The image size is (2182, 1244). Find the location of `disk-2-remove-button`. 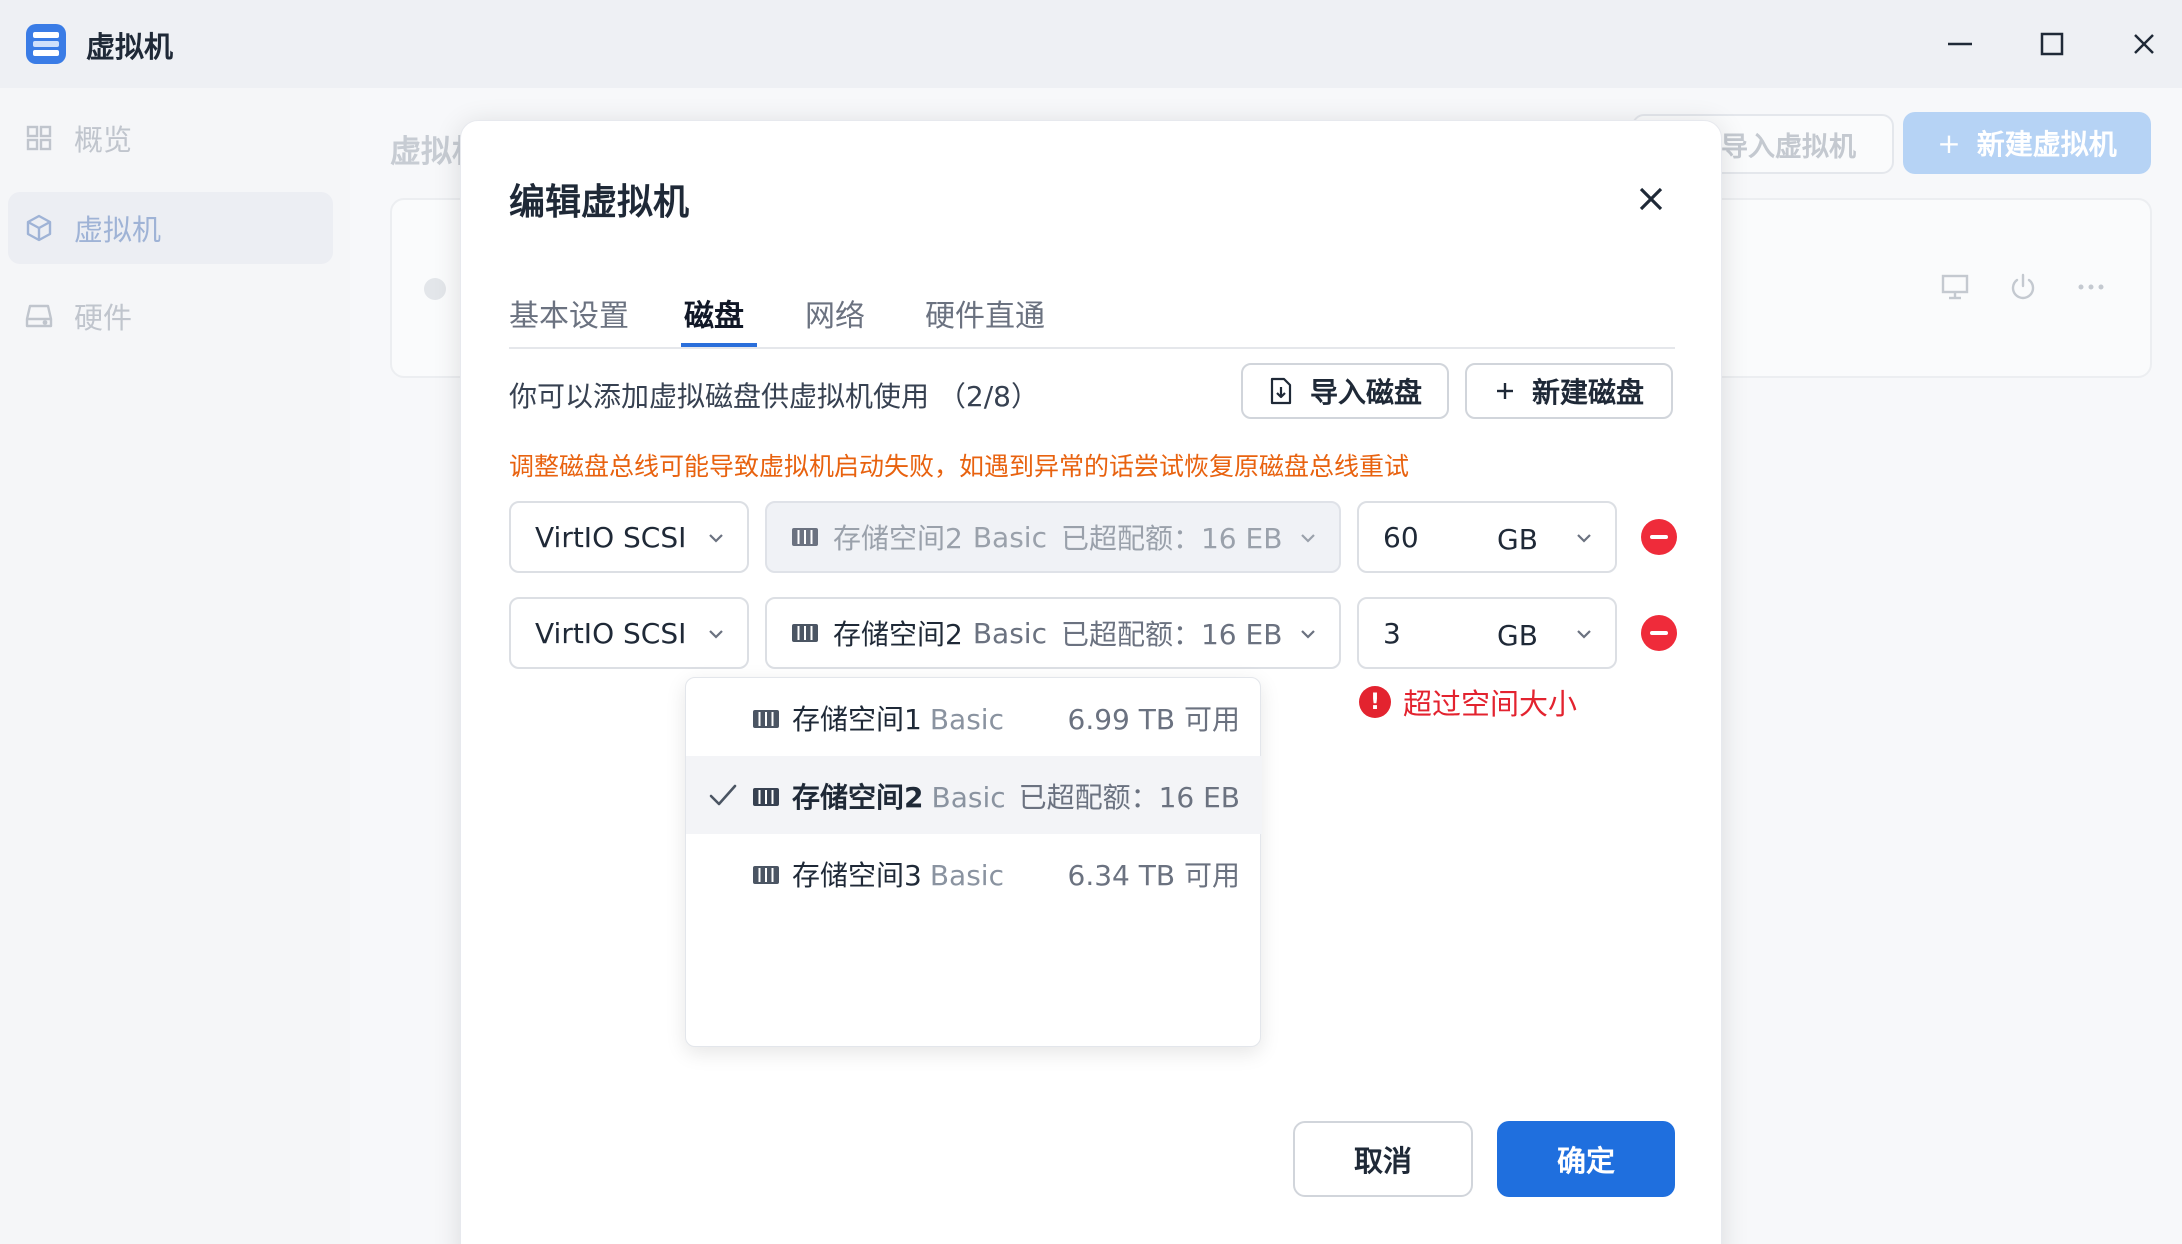

disk-2-remove-button is located at coordinates (1659, 633).